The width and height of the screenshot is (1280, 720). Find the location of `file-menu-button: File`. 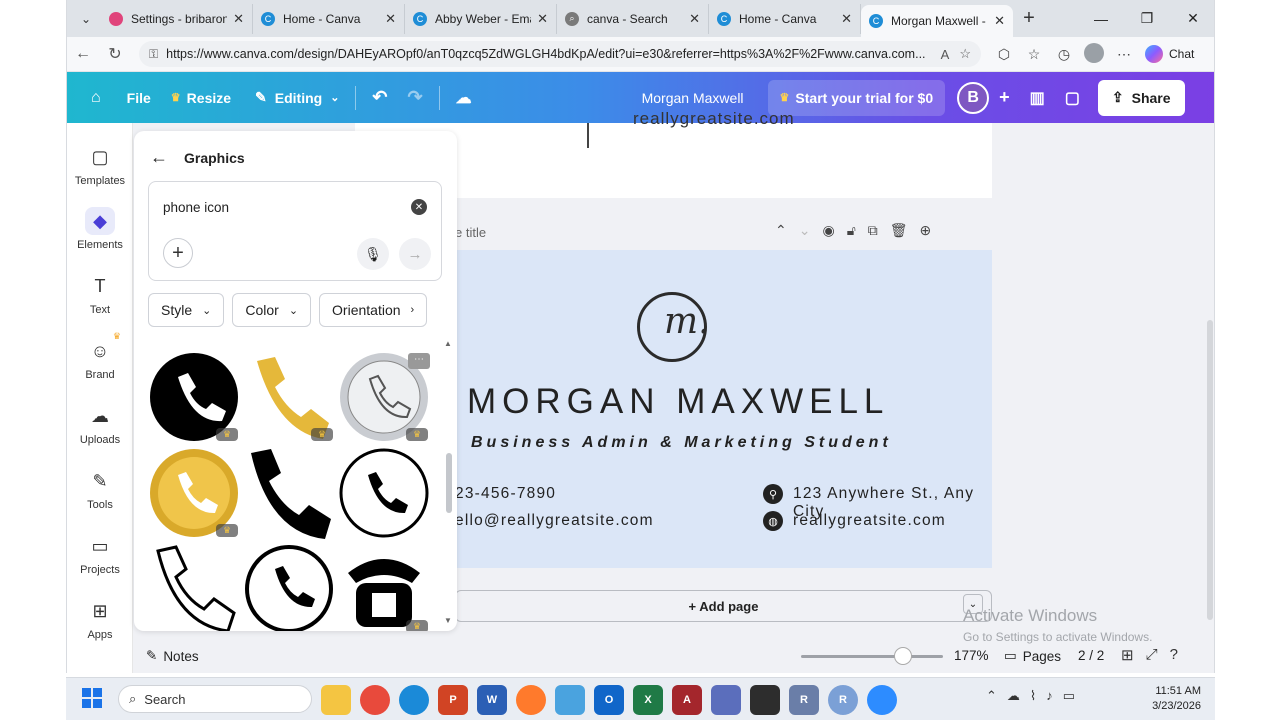

file-menu-button: File is located at coordinates (139, 98).